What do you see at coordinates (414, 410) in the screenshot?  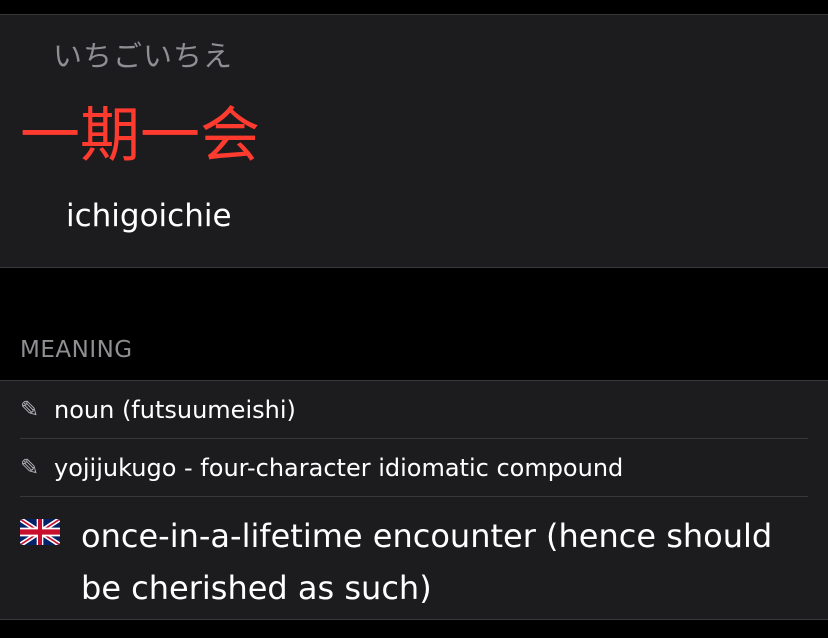 I see `part-of-speech-row: ✎ noun (futsuumeishi)` at bounding box center [414, 410].